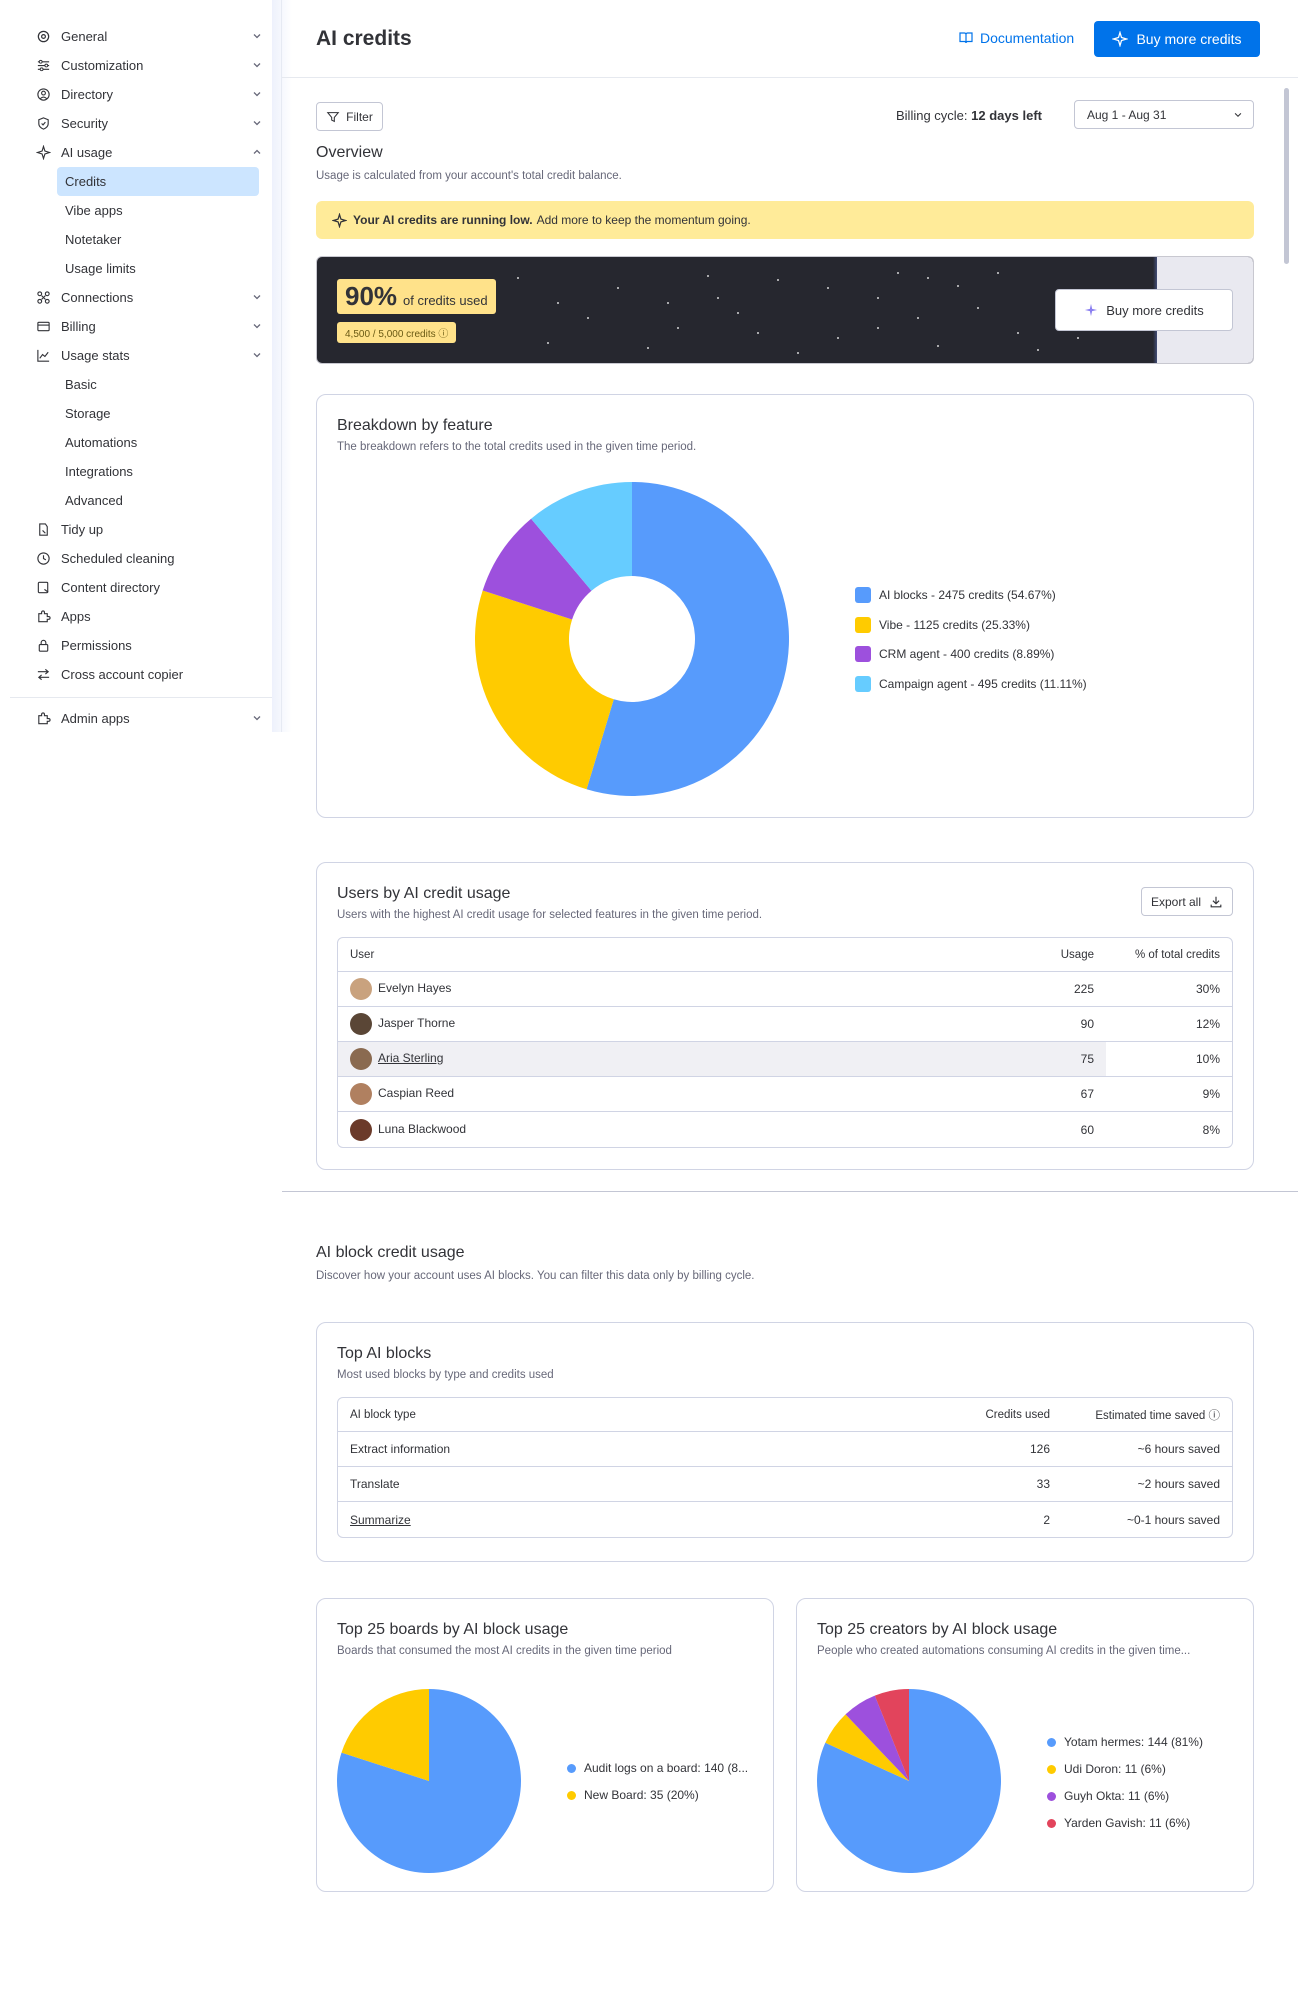 Image resolution: width=1298 pixels, height=1999 pixels. I want to click on user-cell: Evelyn Hayes, so click(672, 989).